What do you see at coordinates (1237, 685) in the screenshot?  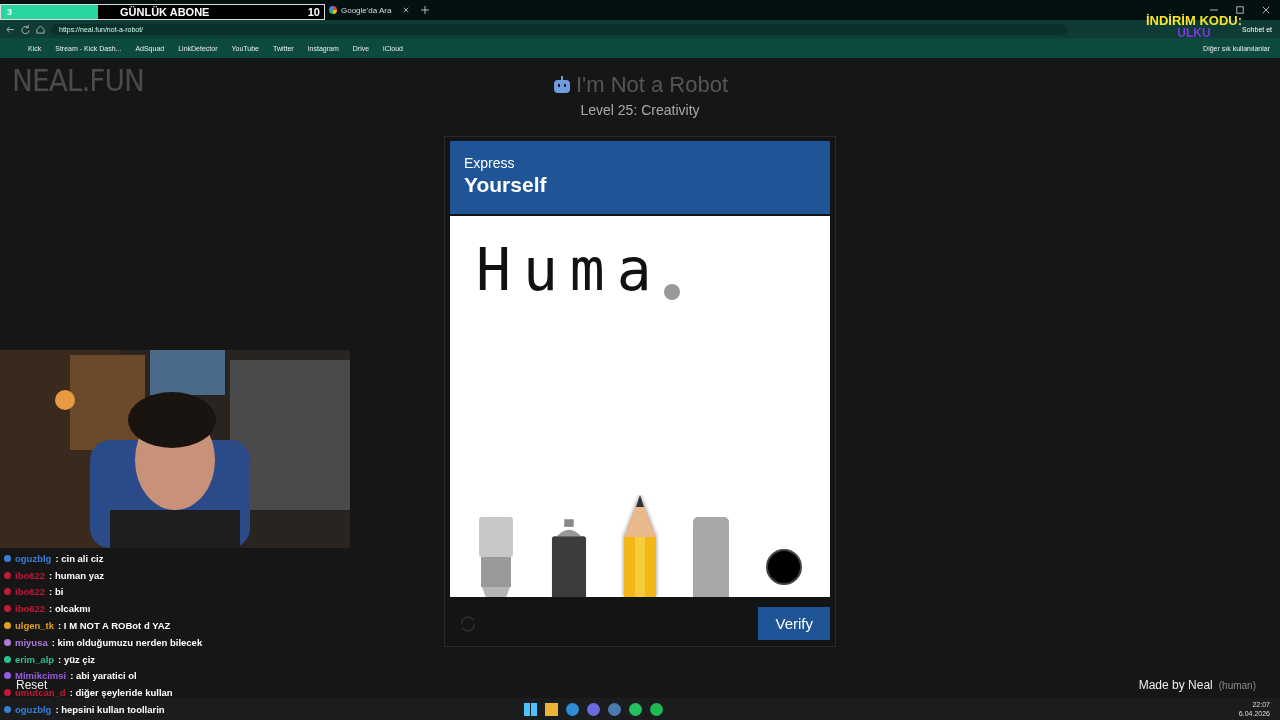 I see `credit-note: (human)` at bounding box center [1237, 685].